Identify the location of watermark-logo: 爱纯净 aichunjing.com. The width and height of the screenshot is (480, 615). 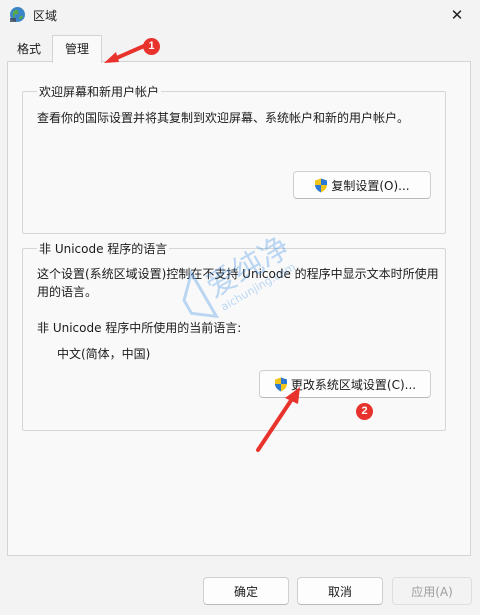
(240, 274).